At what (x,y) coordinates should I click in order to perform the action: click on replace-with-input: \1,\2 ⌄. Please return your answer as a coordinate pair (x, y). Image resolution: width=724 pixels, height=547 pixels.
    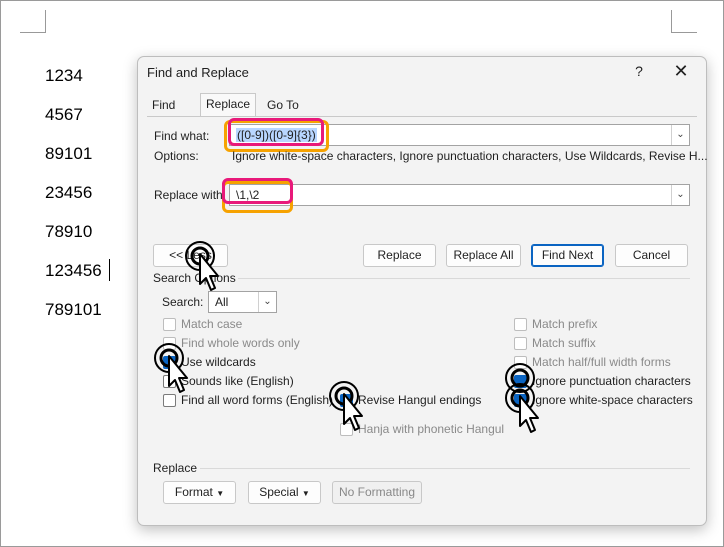
    Looking at the image, I should click on (459, 195).